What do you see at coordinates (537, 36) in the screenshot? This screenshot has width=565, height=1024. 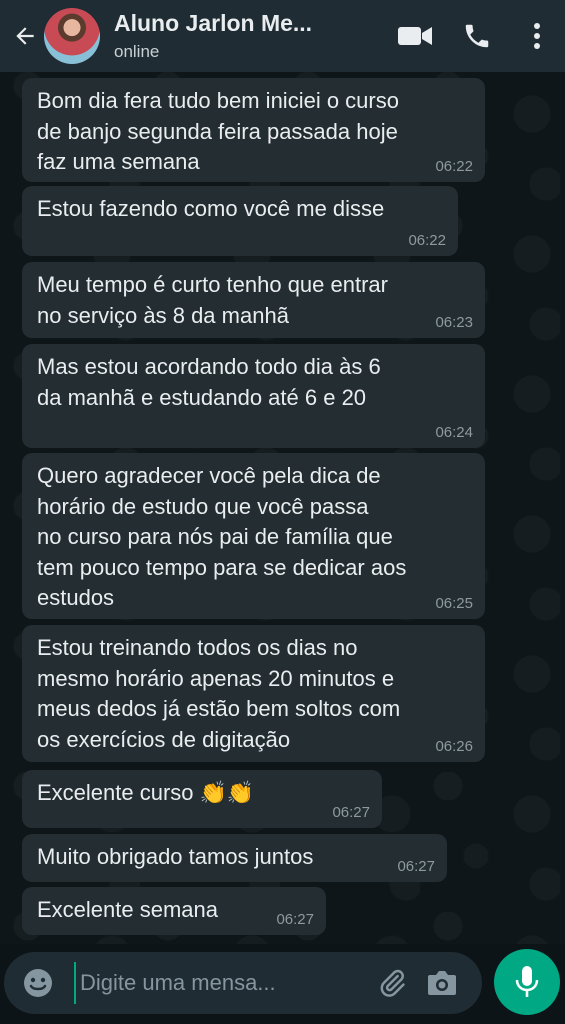 I see `more-vertical-icon` at bounding box center [537, 36].